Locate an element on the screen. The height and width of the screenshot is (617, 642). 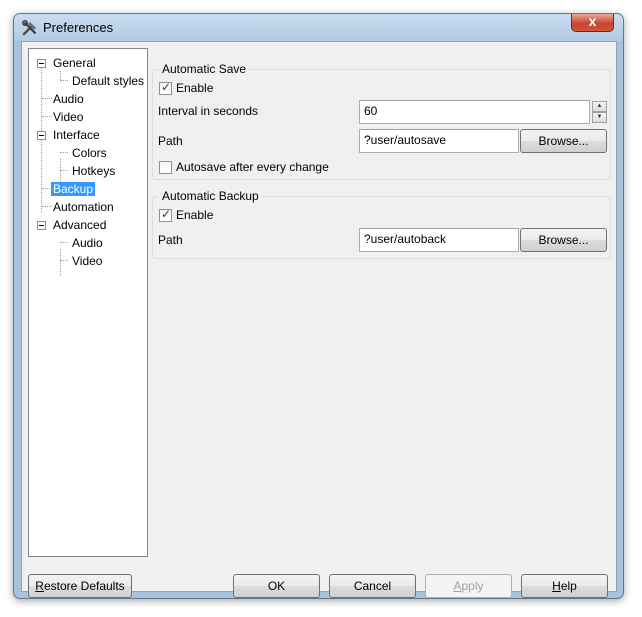
autosave-enable-checkbox is located at coordinates (165, 87).